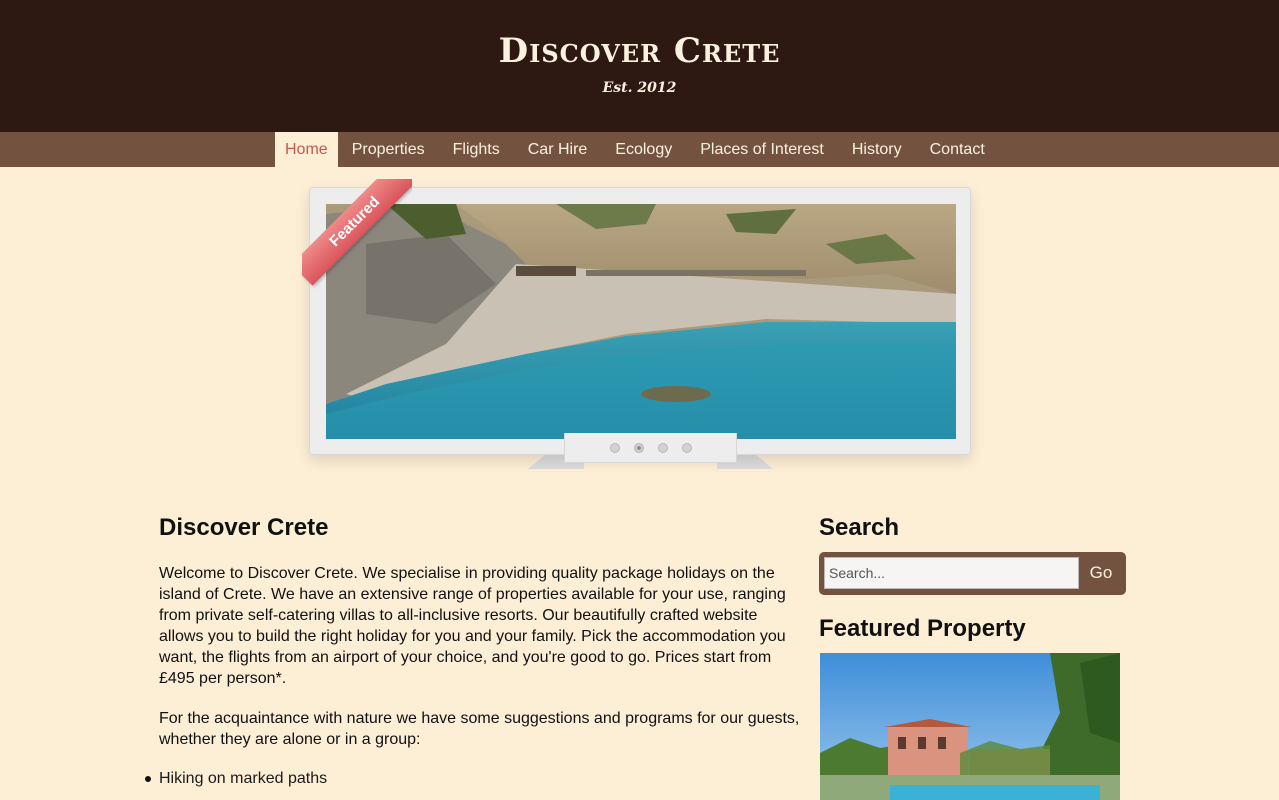  I want to click on nav-item-history: History, so click(877, 149).